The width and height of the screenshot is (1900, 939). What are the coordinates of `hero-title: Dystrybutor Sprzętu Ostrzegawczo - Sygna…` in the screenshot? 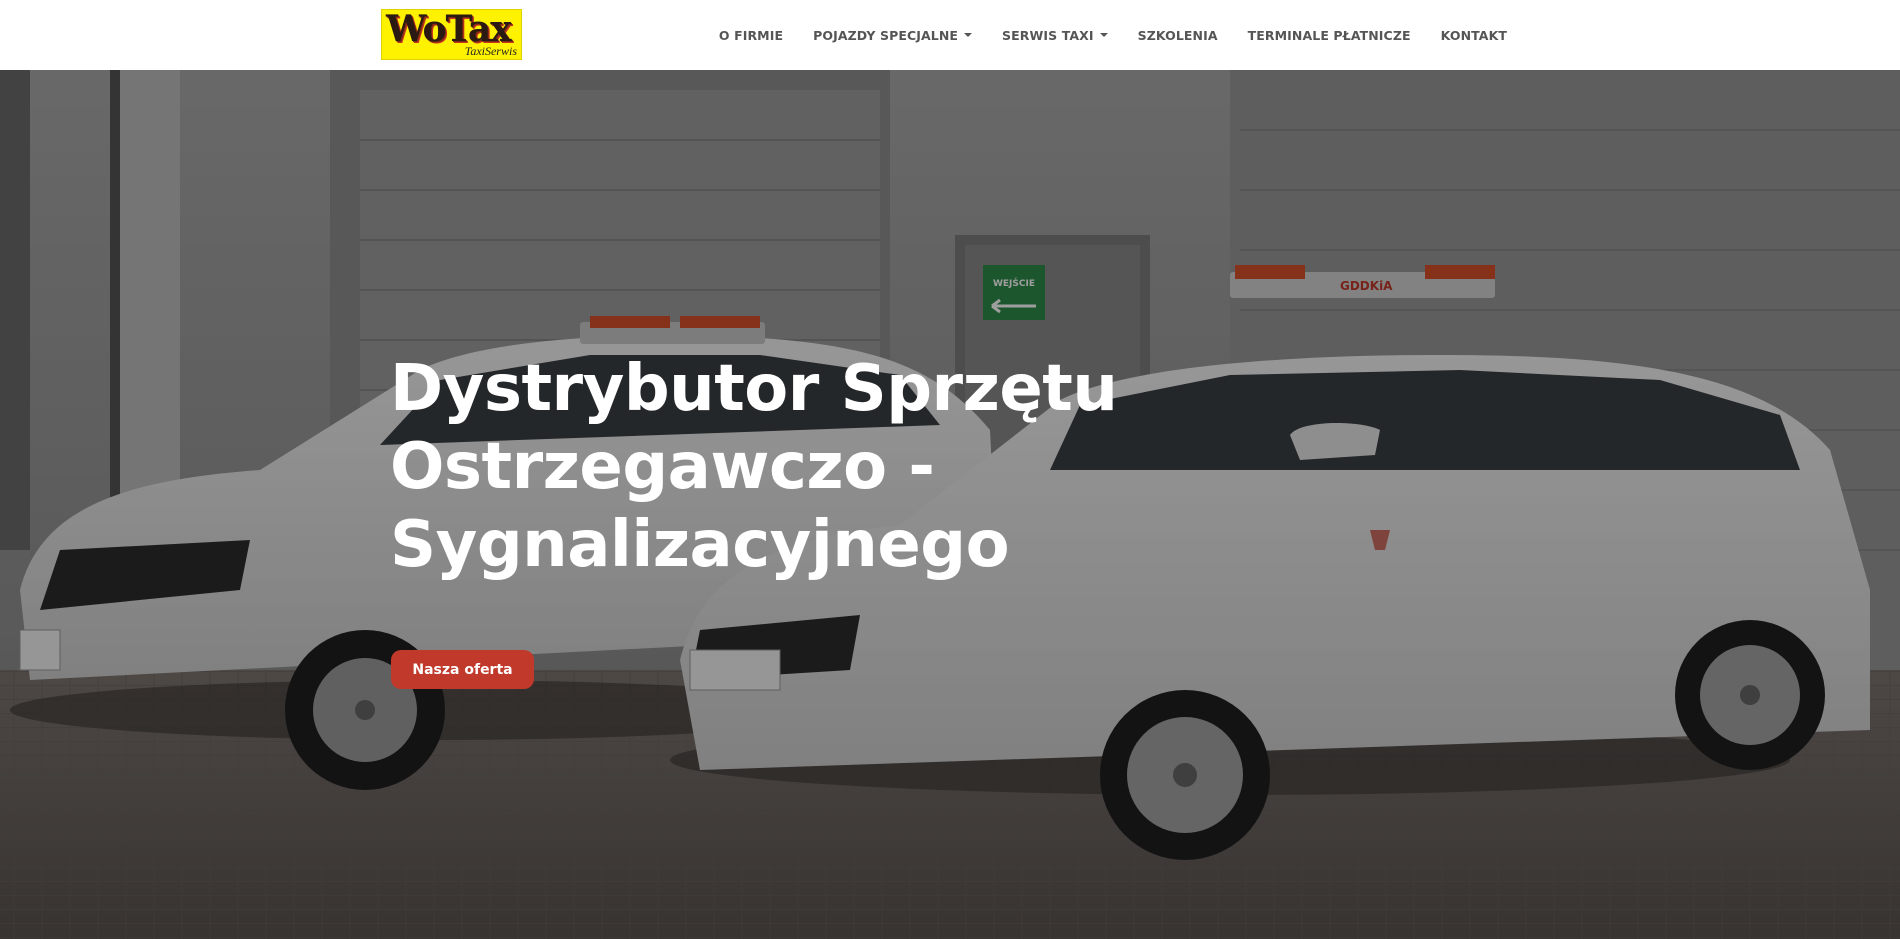 It's located at (840, 467).